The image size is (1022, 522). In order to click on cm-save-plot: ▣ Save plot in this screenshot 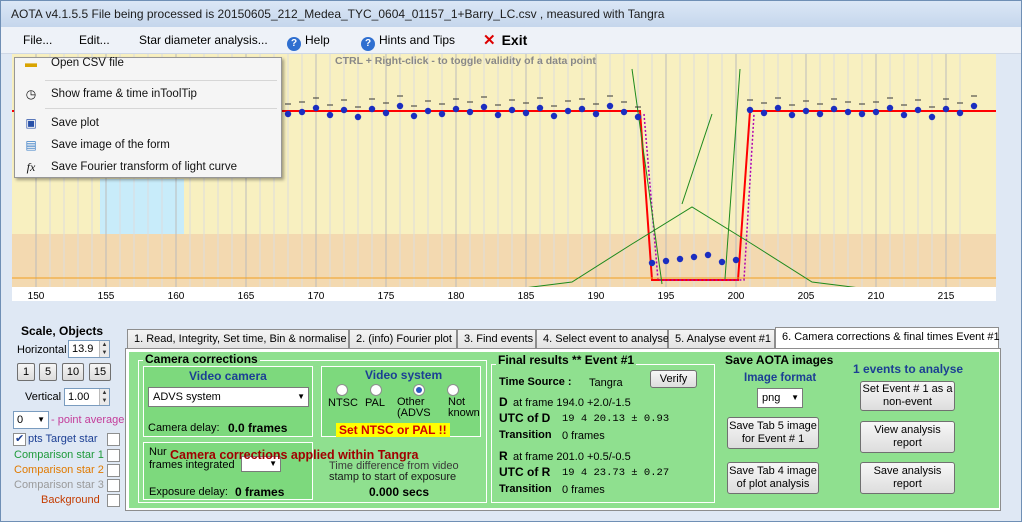, I will do `click(148, 123)`.